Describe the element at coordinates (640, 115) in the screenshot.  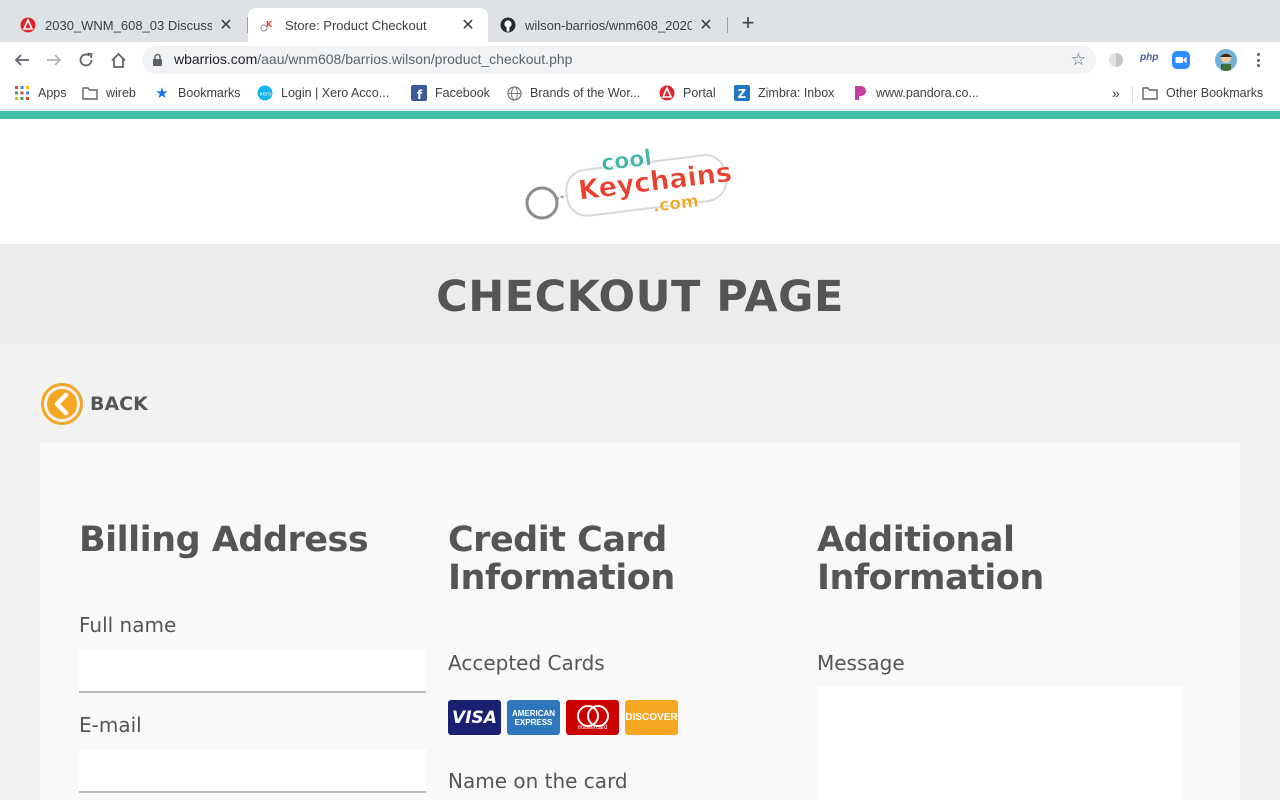
I see `top-accent-bar` at that location.